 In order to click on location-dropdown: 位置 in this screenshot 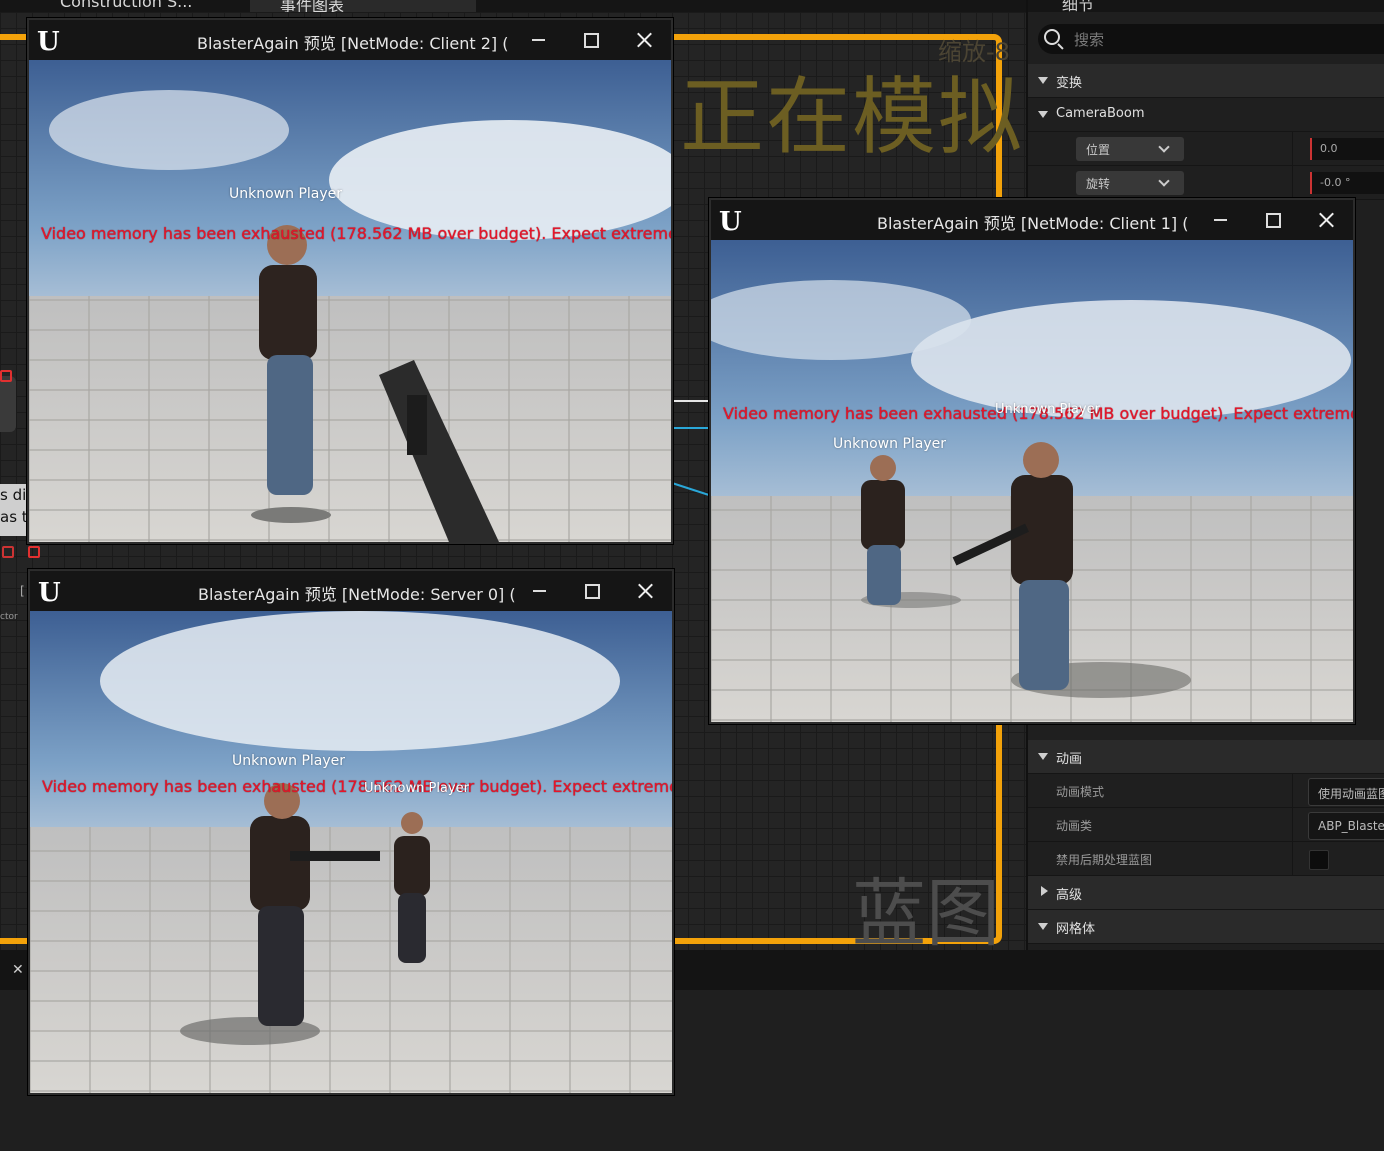, I will do `click(1130, 149)`.